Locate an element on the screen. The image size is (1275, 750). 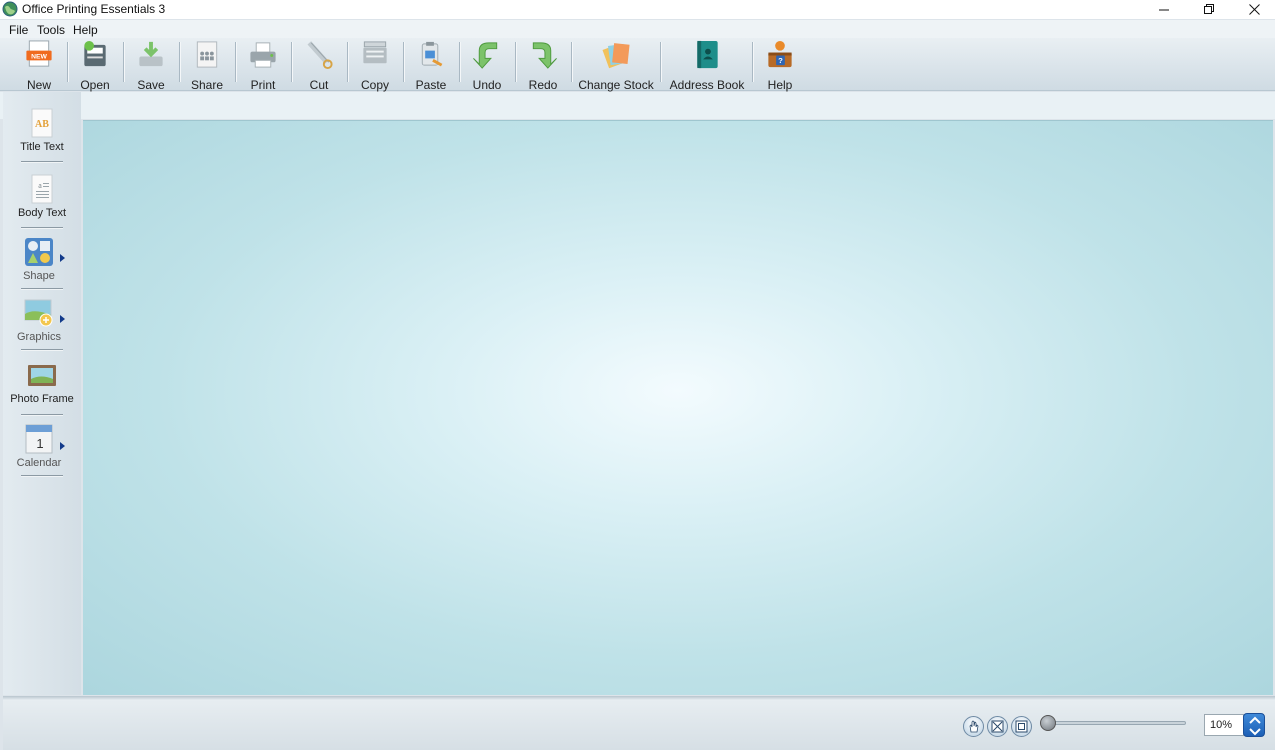
zoom-slider-thumb is located at coordinates (1048, 723).